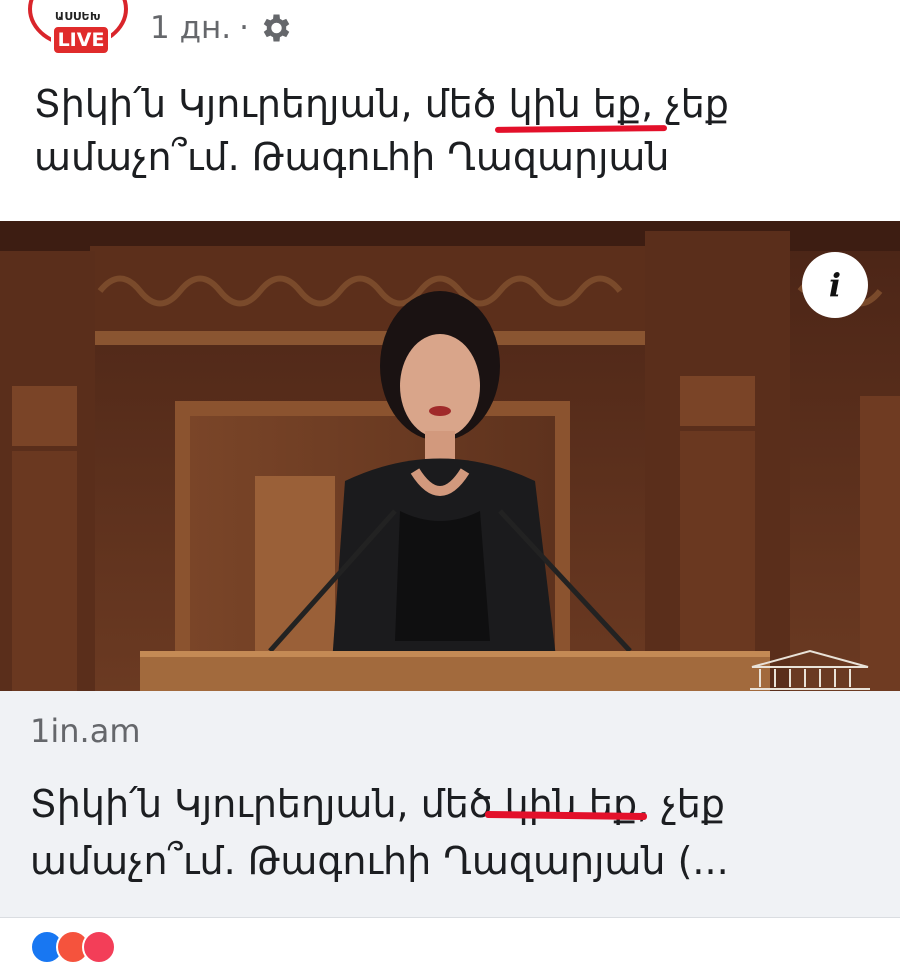 The height and width of the screenshot is (964, 900). What do you see at coordinates (275, 28) in the screenshot?
I see `gear-icon` at bounding box center [275, 28].